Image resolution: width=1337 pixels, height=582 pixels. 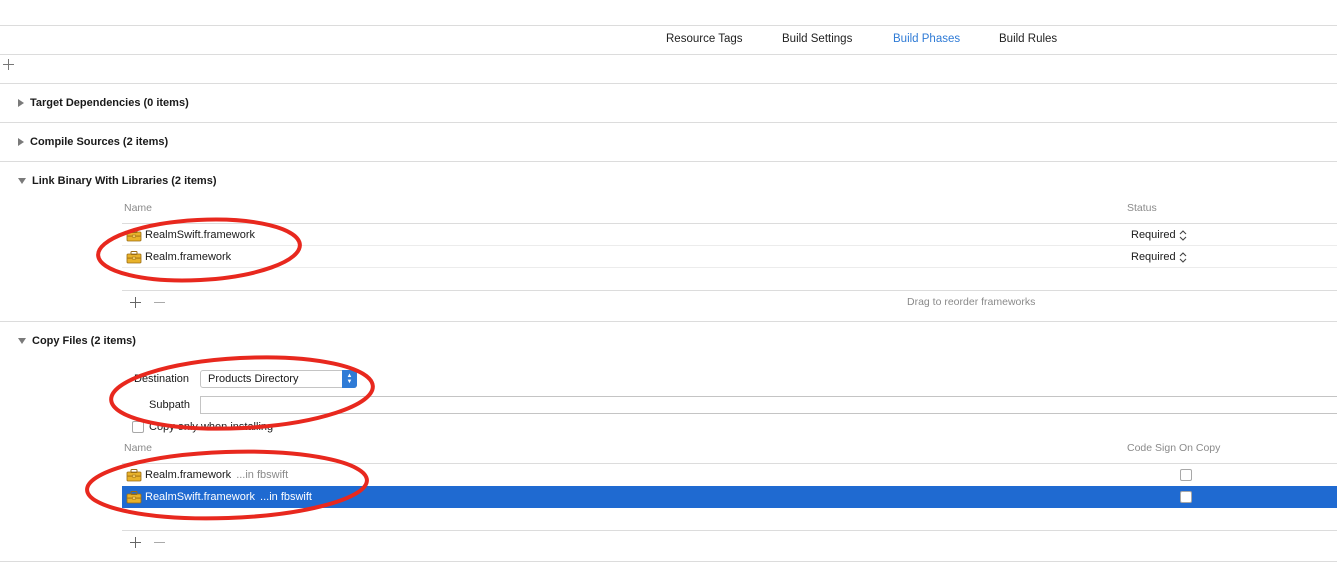 I want to click on subpath-label: Subpath, so click(x=169, y=405).